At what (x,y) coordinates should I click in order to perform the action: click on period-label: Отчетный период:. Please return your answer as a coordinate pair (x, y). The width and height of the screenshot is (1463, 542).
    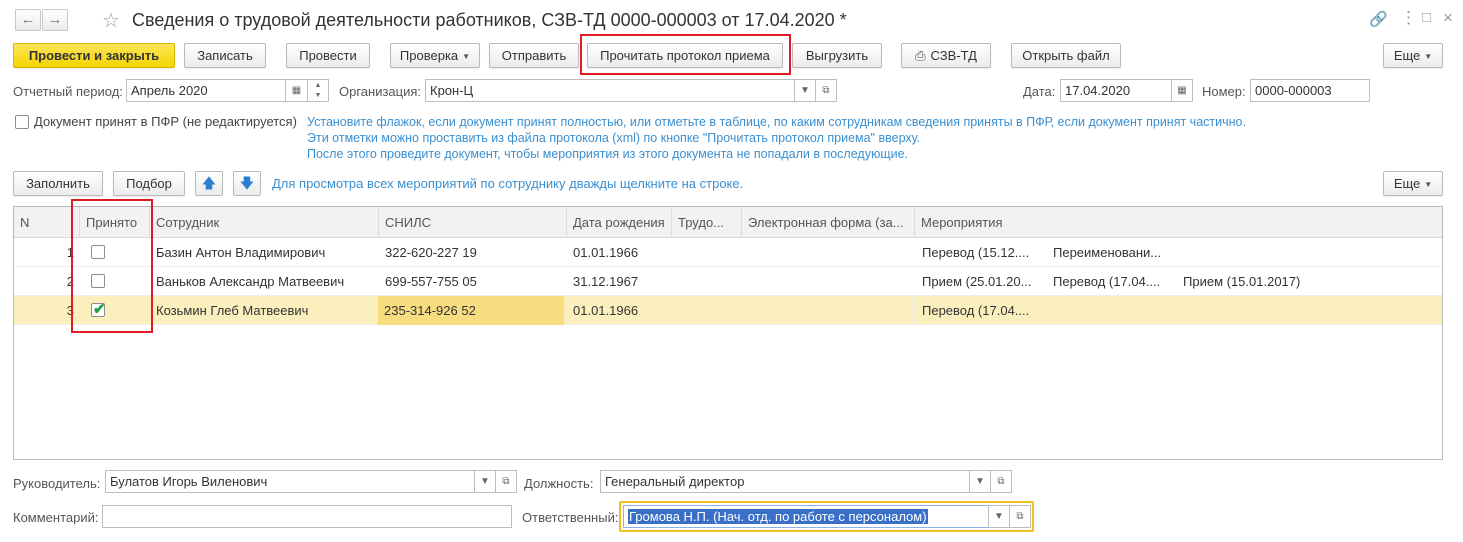
    Looking at the image, I should click on (68, 91).